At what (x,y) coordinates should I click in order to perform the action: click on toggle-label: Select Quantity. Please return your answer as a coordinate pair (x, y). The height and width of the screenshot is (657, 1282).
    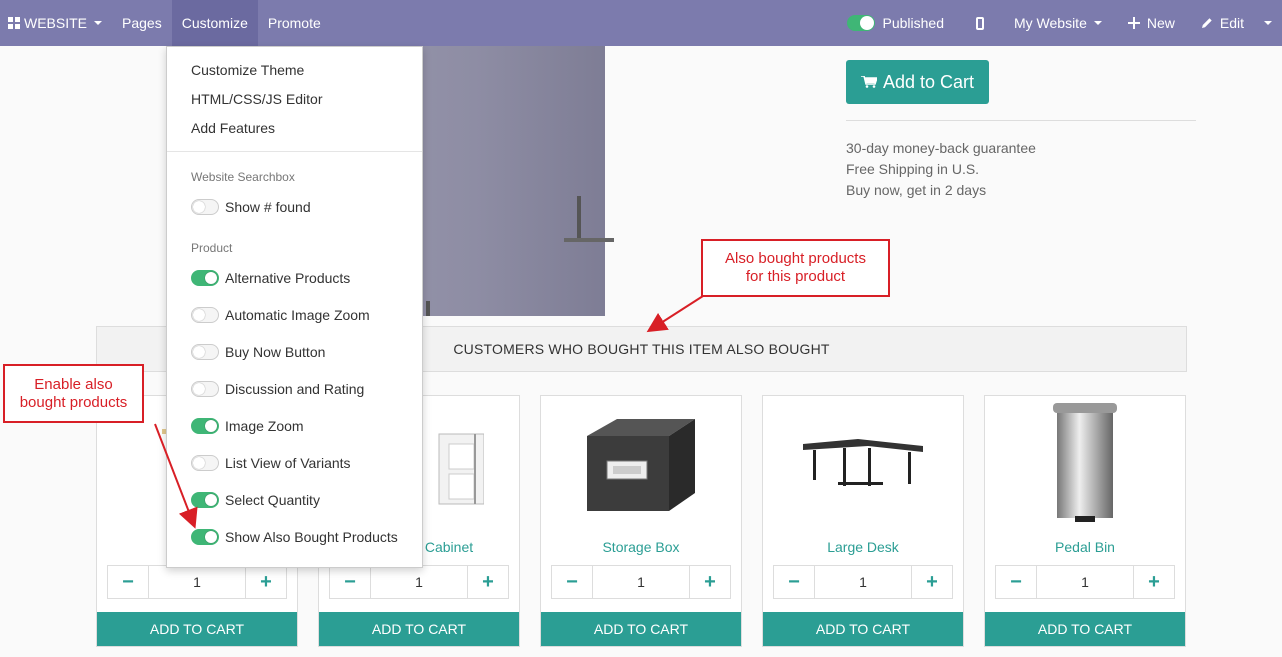
    Looking at the image, I should click on (272, 500).